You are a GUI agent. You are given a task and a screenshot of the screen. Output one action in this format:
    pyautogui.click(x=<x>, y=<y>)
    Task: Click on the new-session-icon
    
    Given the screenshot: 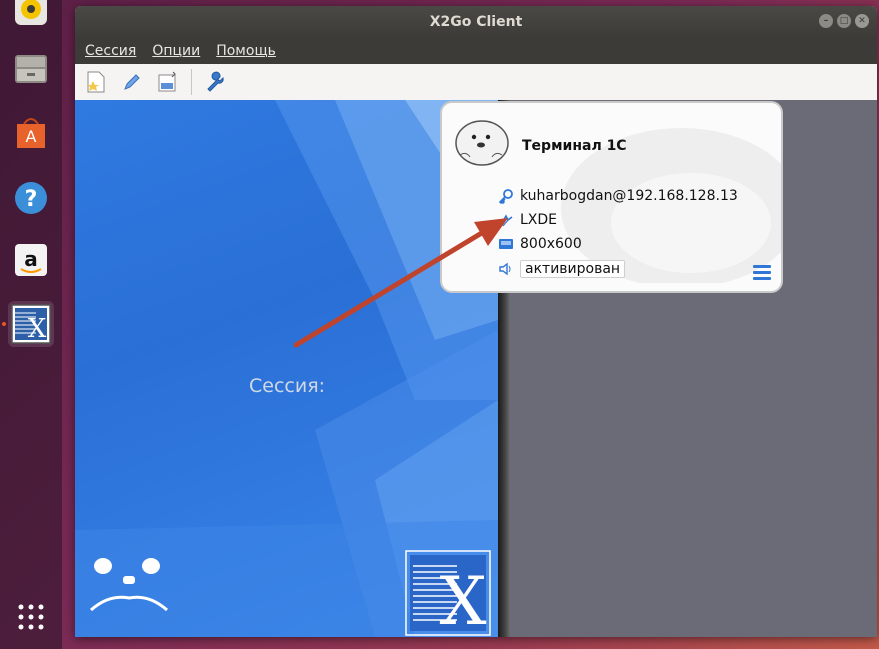 What is the action you would take?
    pyautogui.click(x=96, y=82)
    